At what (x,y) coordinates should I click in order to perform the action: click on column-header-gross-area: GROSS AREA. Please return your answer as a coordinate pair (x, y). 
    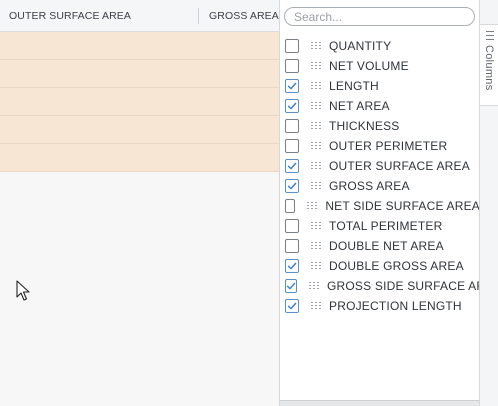
    Looking at the image, I should click on (239, 16).